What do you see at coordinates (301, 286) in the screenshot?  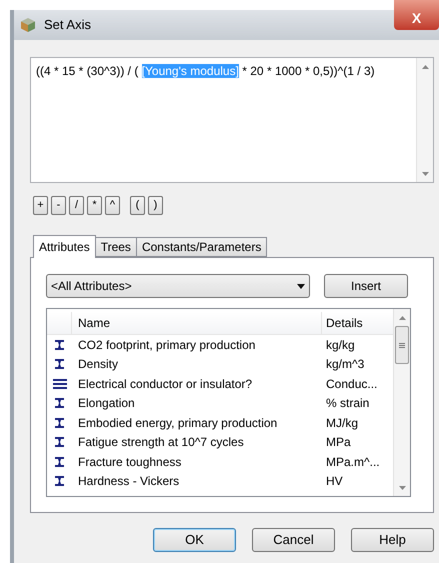 I see `caret-icon` at bounding box center [301, 286].